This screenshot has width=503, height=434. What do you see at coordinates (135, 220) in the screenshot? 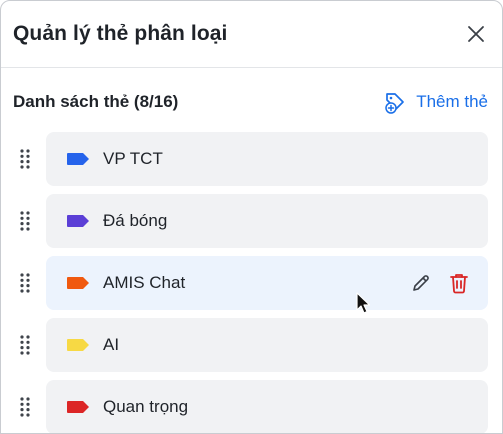
I see `tag-label: Đá bóng` at bounding box center [135, 220].